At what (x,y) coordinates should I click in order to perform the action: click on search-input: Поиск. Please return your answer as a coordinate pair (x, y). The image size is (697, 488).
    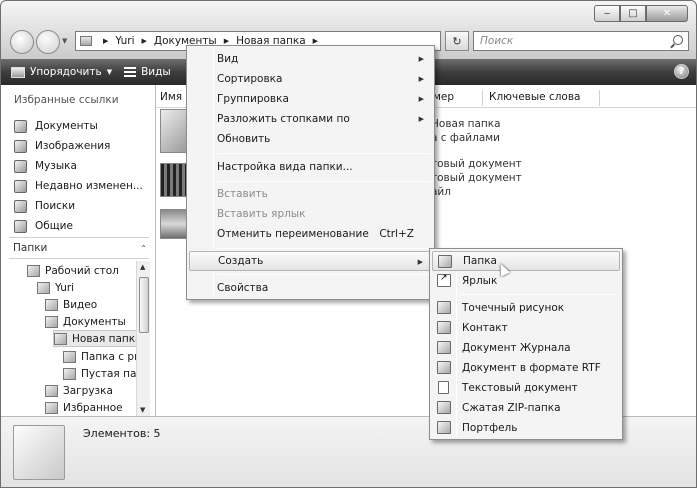
    Looking at the image, I should click on (581, 41).